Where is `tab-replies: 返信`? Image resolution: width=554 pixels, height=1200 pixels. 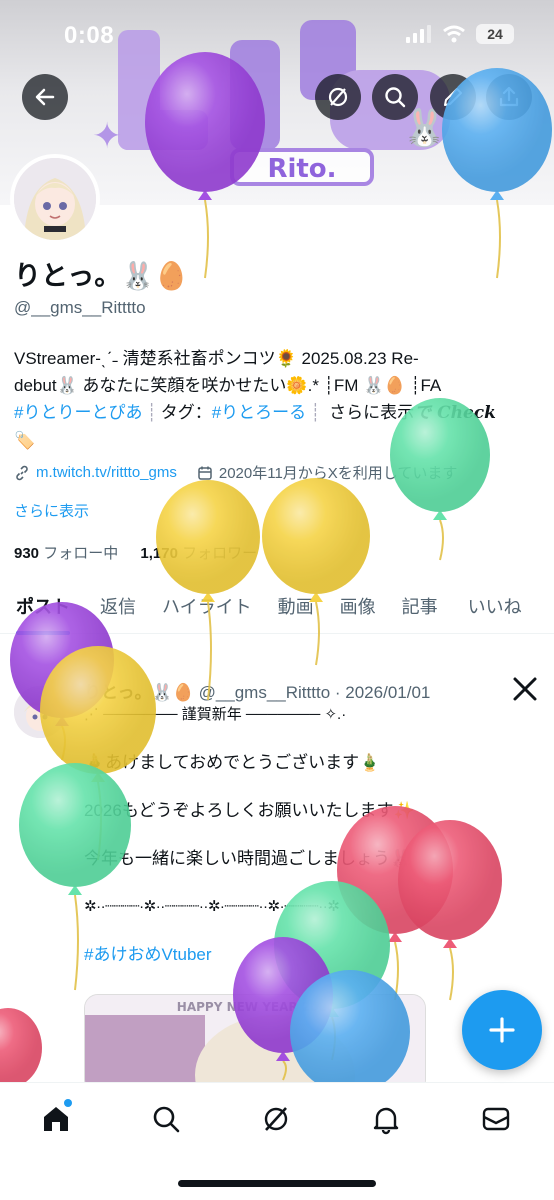 tab-replies: 返信 is located at coordinates (118, 606).